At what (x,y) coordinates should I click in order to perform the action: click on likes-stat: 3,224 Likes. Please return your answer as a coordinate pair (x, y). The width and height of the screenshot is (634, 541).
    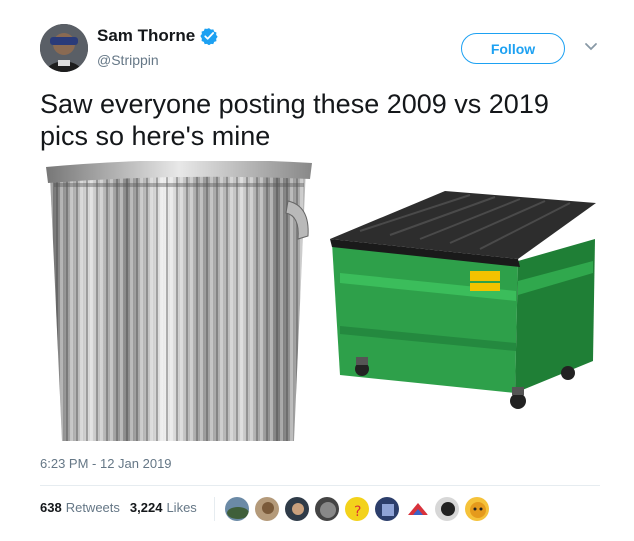
    Looking at the image, I should click on (163, 507).